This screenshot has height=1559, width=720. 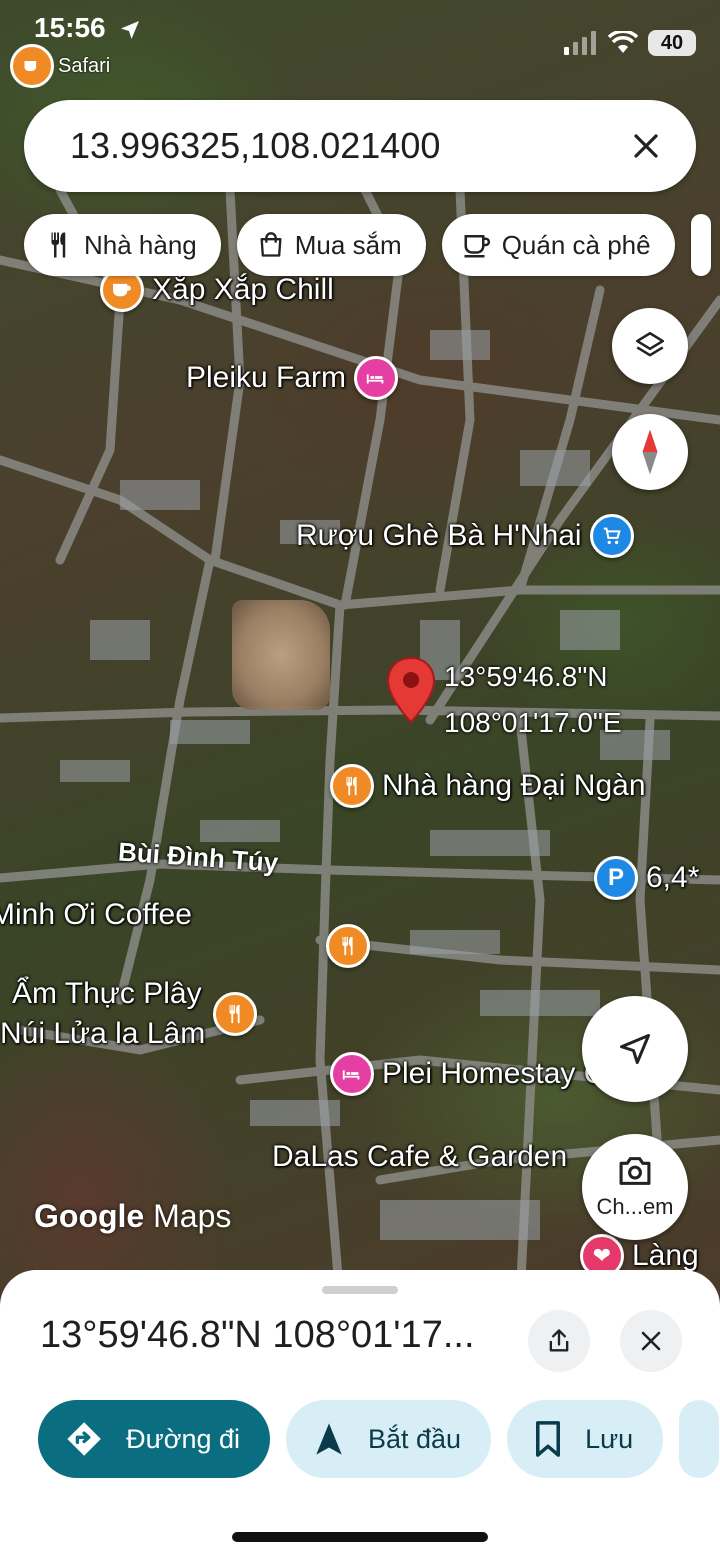 What do you see at coordinates (635, 1206) in the screenshot?
I see `camera-label: Ch...em` at bounding box center [635, 1206].